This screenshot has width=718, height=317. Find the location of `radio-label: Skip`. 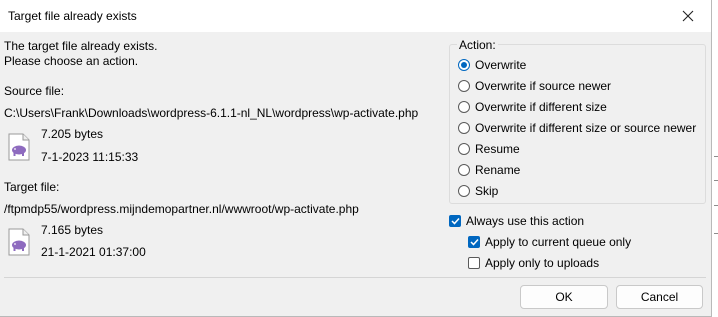

radio-label: Skip is located at coordinates (487, 191).